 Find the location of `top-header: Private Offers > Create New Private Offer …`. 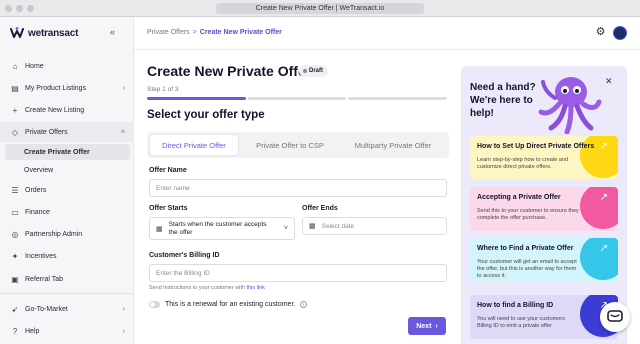

top-header: Private Offers > Create New Private Offer … is located at coordinates (387, 33).